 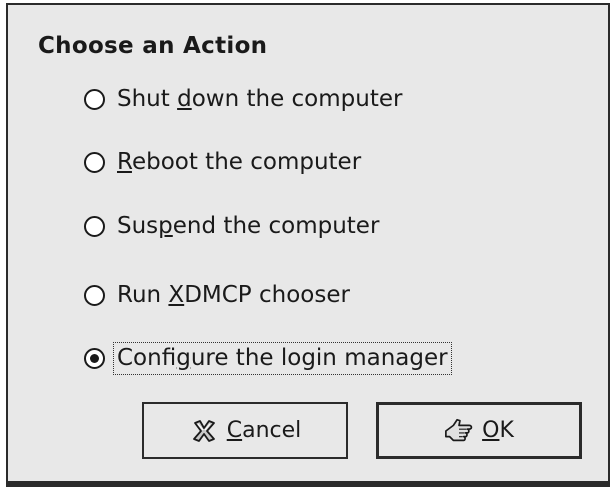 What do you see at coordinates (264, 430) in the screenshot?
I see `cancel-button-label: Cancel` at bounding box center [264, 430].